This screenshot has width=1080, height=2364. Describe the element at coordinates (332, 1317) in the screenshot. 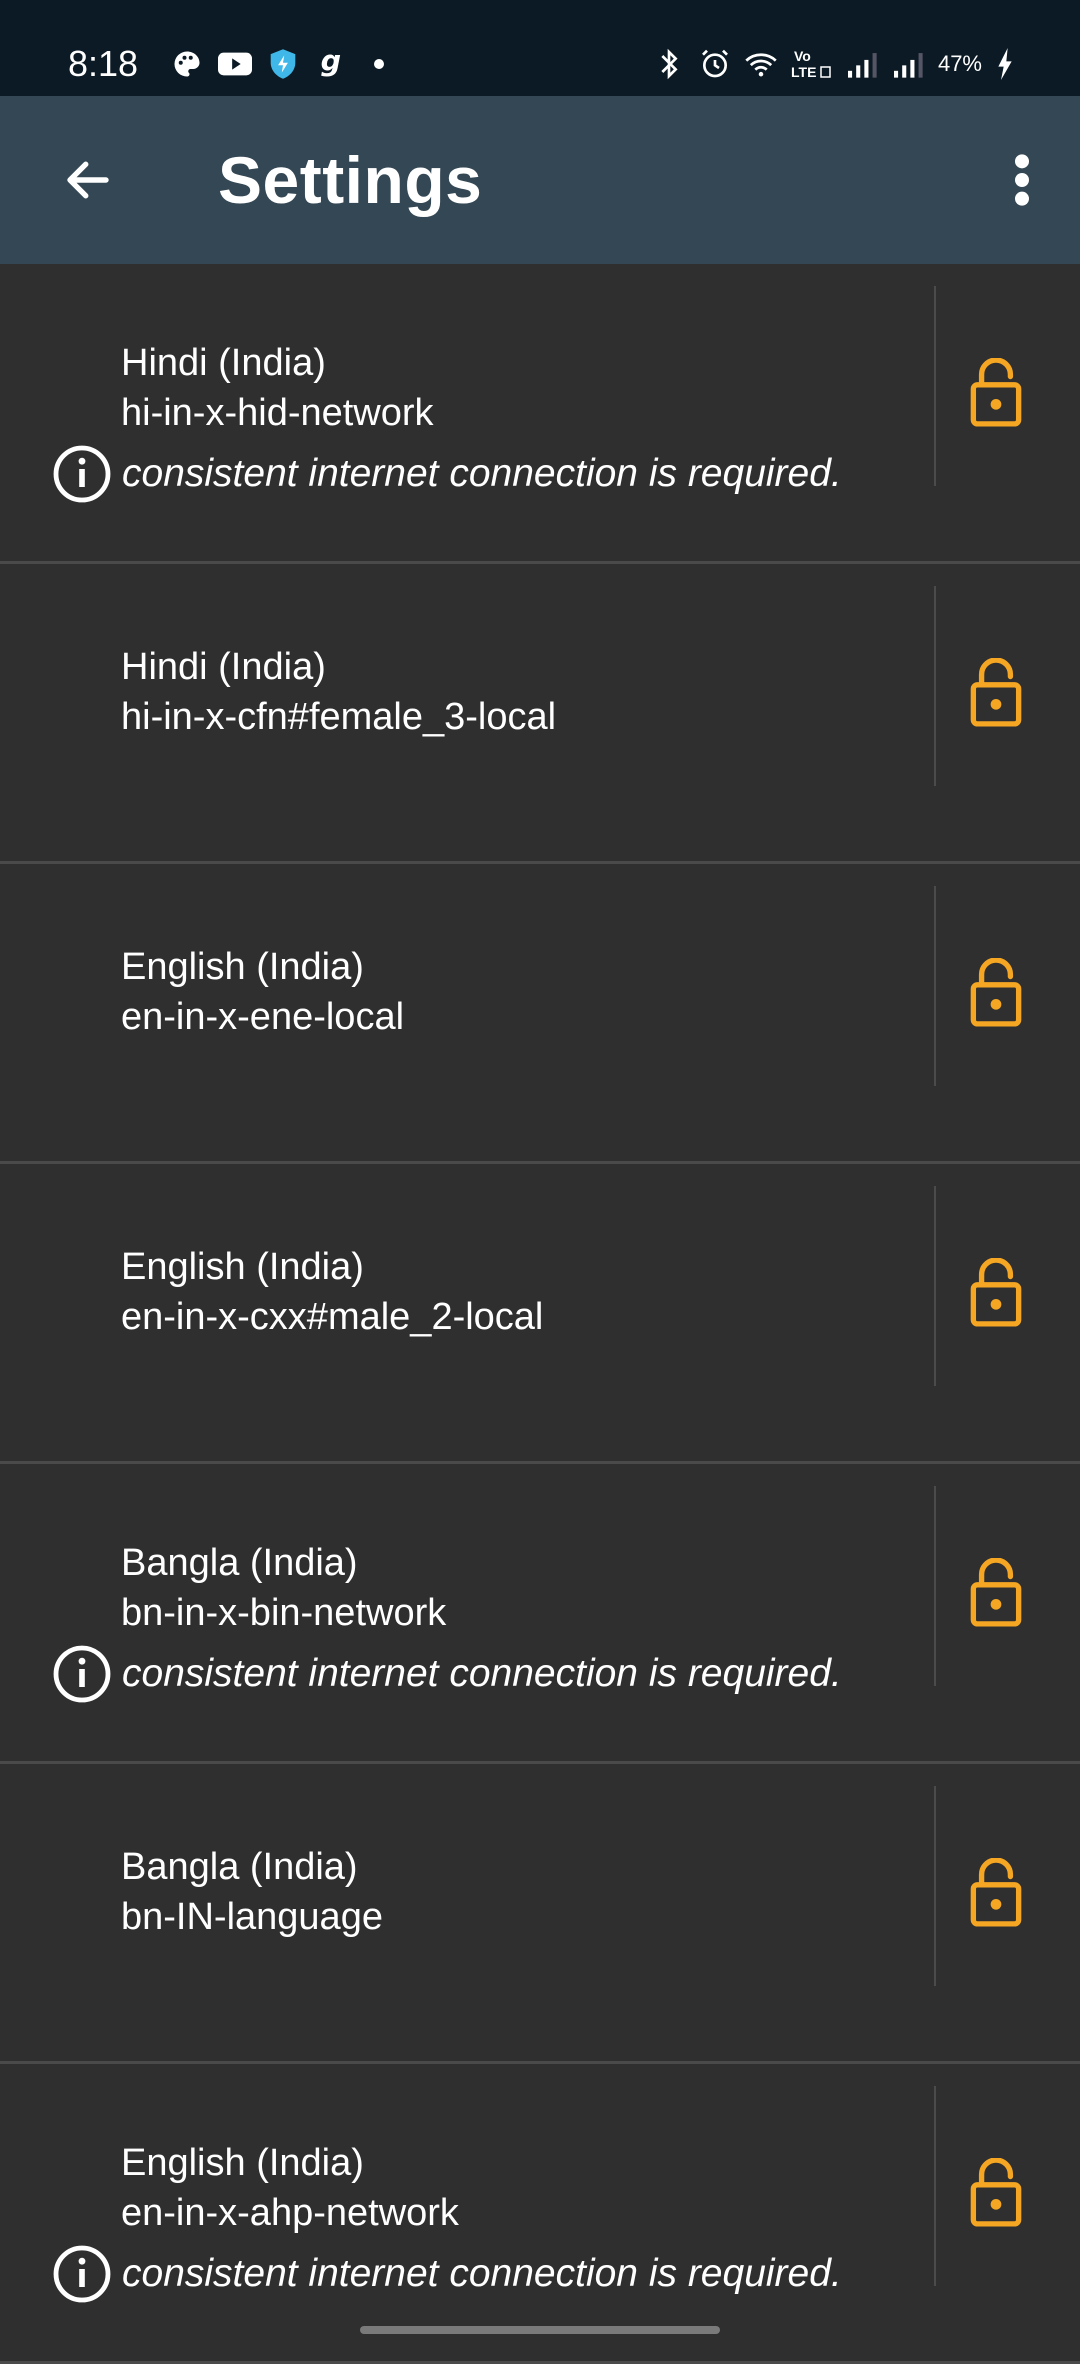

I see `voice-id: en-in-x-cxx#male_2-local` at that location.